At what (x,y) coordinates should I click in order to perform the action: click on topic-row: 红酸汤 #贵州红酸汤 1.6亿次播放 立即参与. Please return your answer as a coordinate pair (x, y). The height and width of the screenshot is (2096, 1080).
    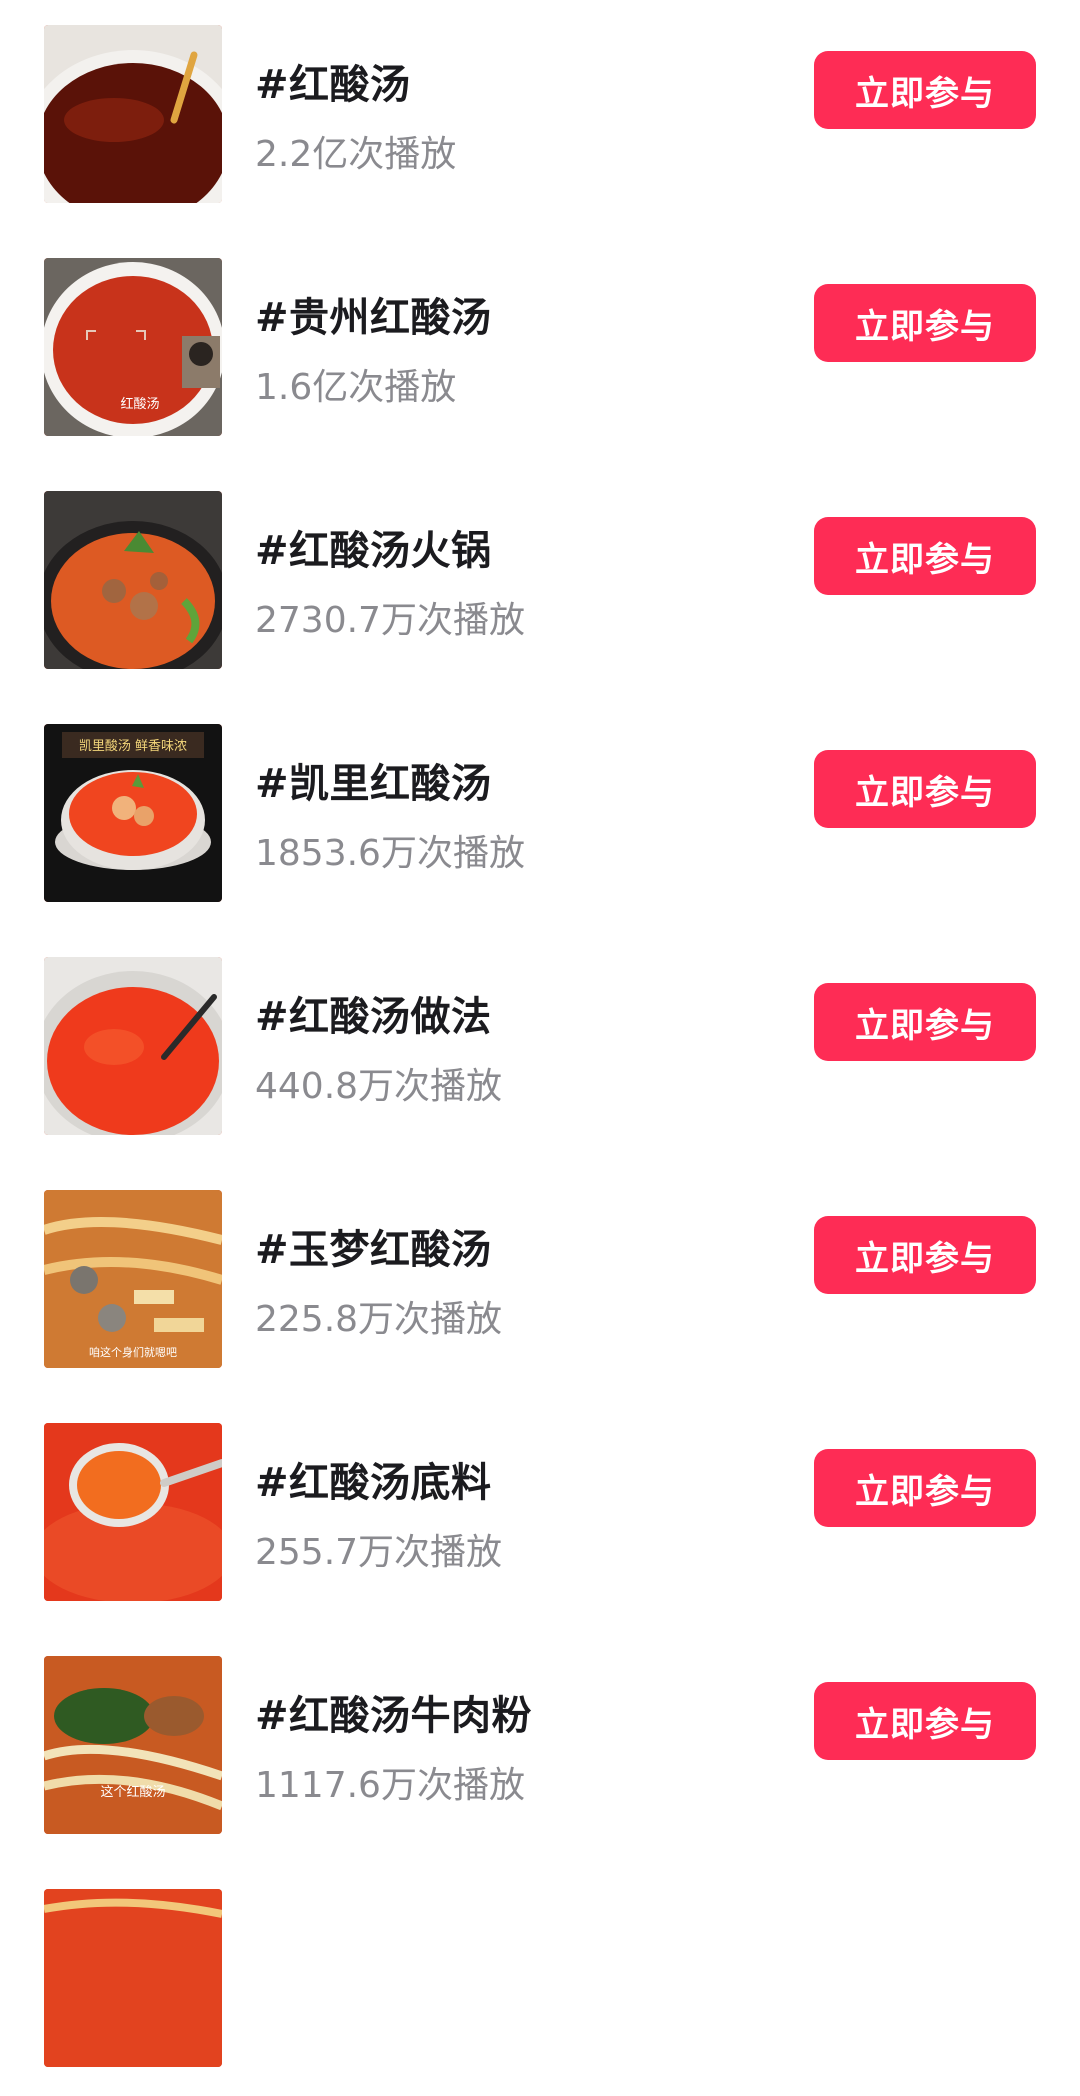
    Looking at the image, I should click on (540, 349).